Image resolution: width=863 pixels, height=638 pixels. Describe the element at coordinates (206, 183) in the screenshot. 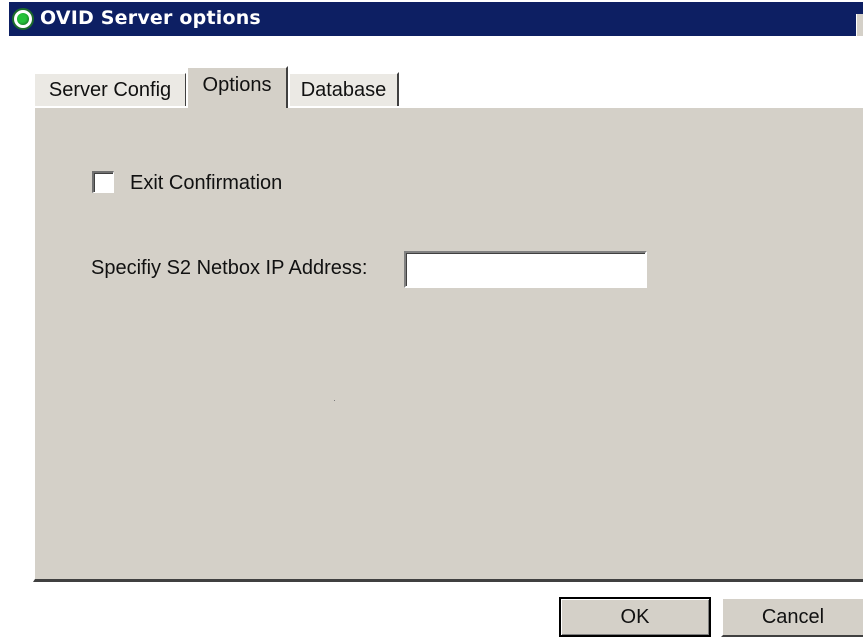

I see `exit-confirmation-label: Exit Confirmation` at that location.